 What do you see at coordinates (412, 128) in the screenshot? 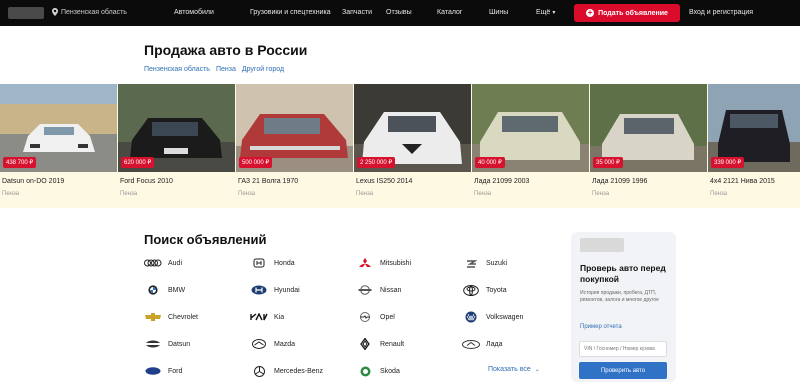
I see `listing-photo: 2 250 000 ₽` at bounding box center [412, 128].